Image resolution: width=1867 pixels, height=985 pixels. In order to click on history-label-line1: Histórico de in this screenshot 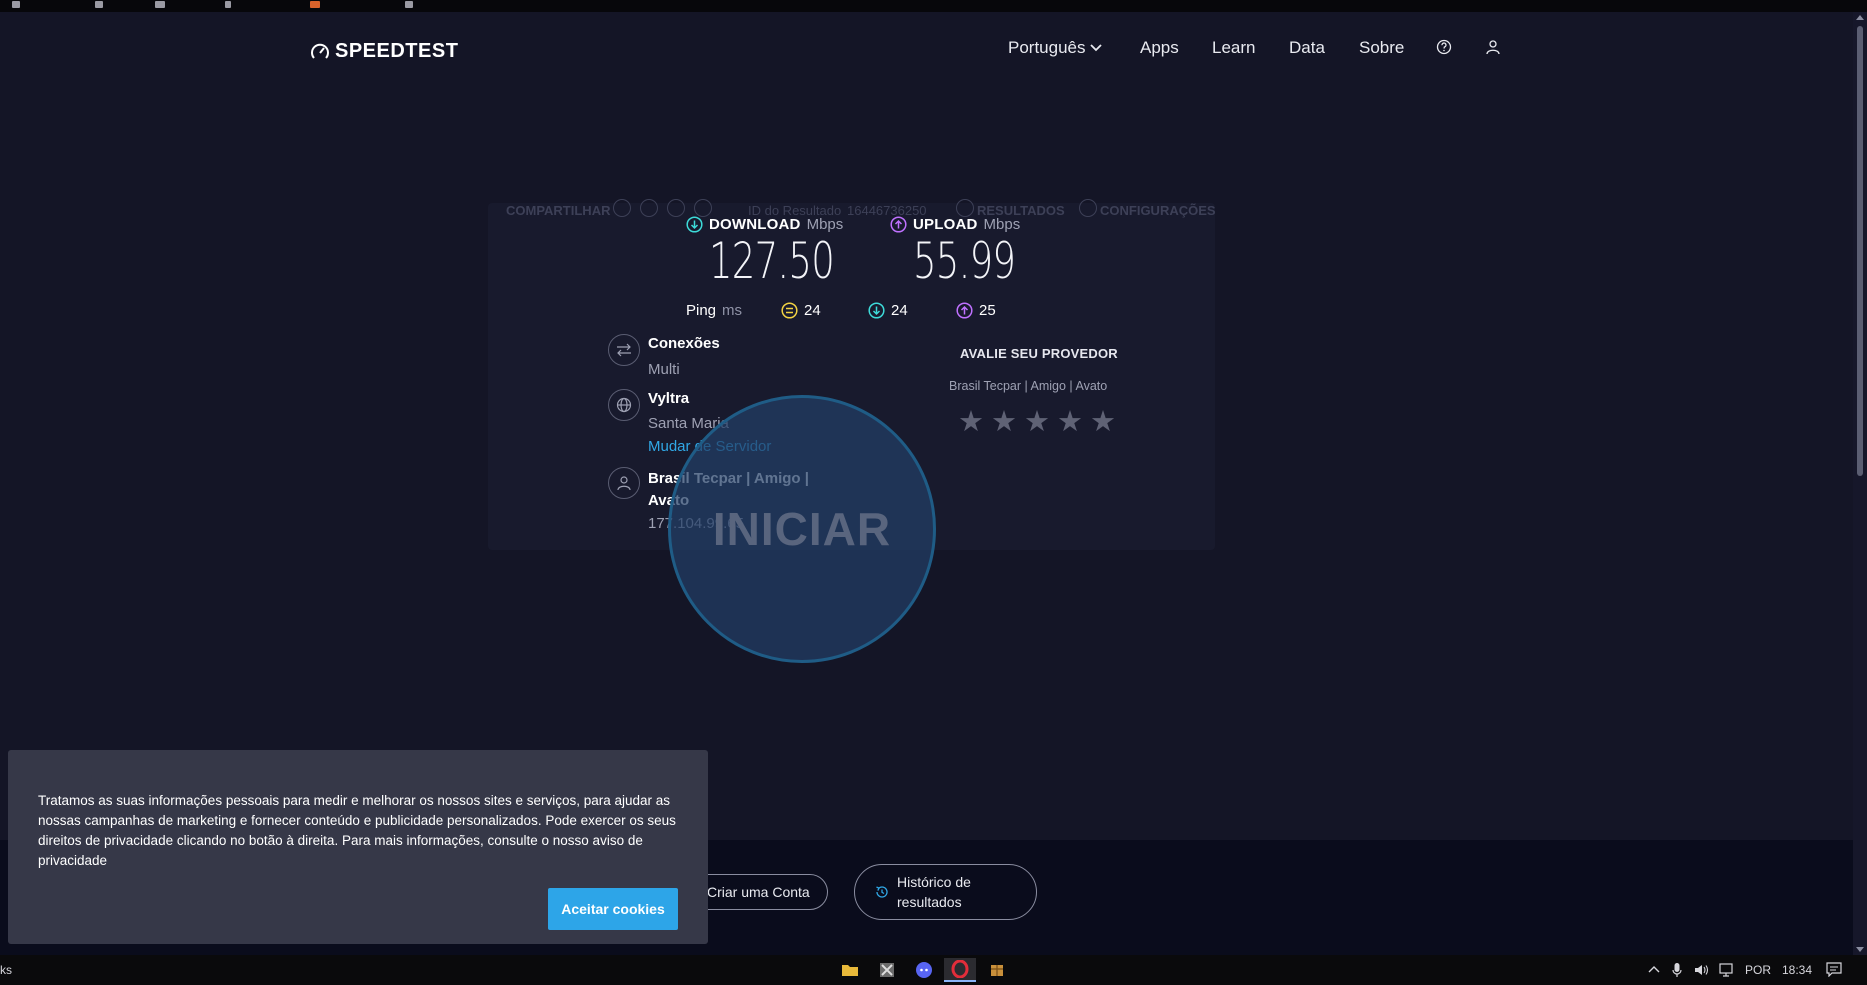, I will do `click(934, 882)`.